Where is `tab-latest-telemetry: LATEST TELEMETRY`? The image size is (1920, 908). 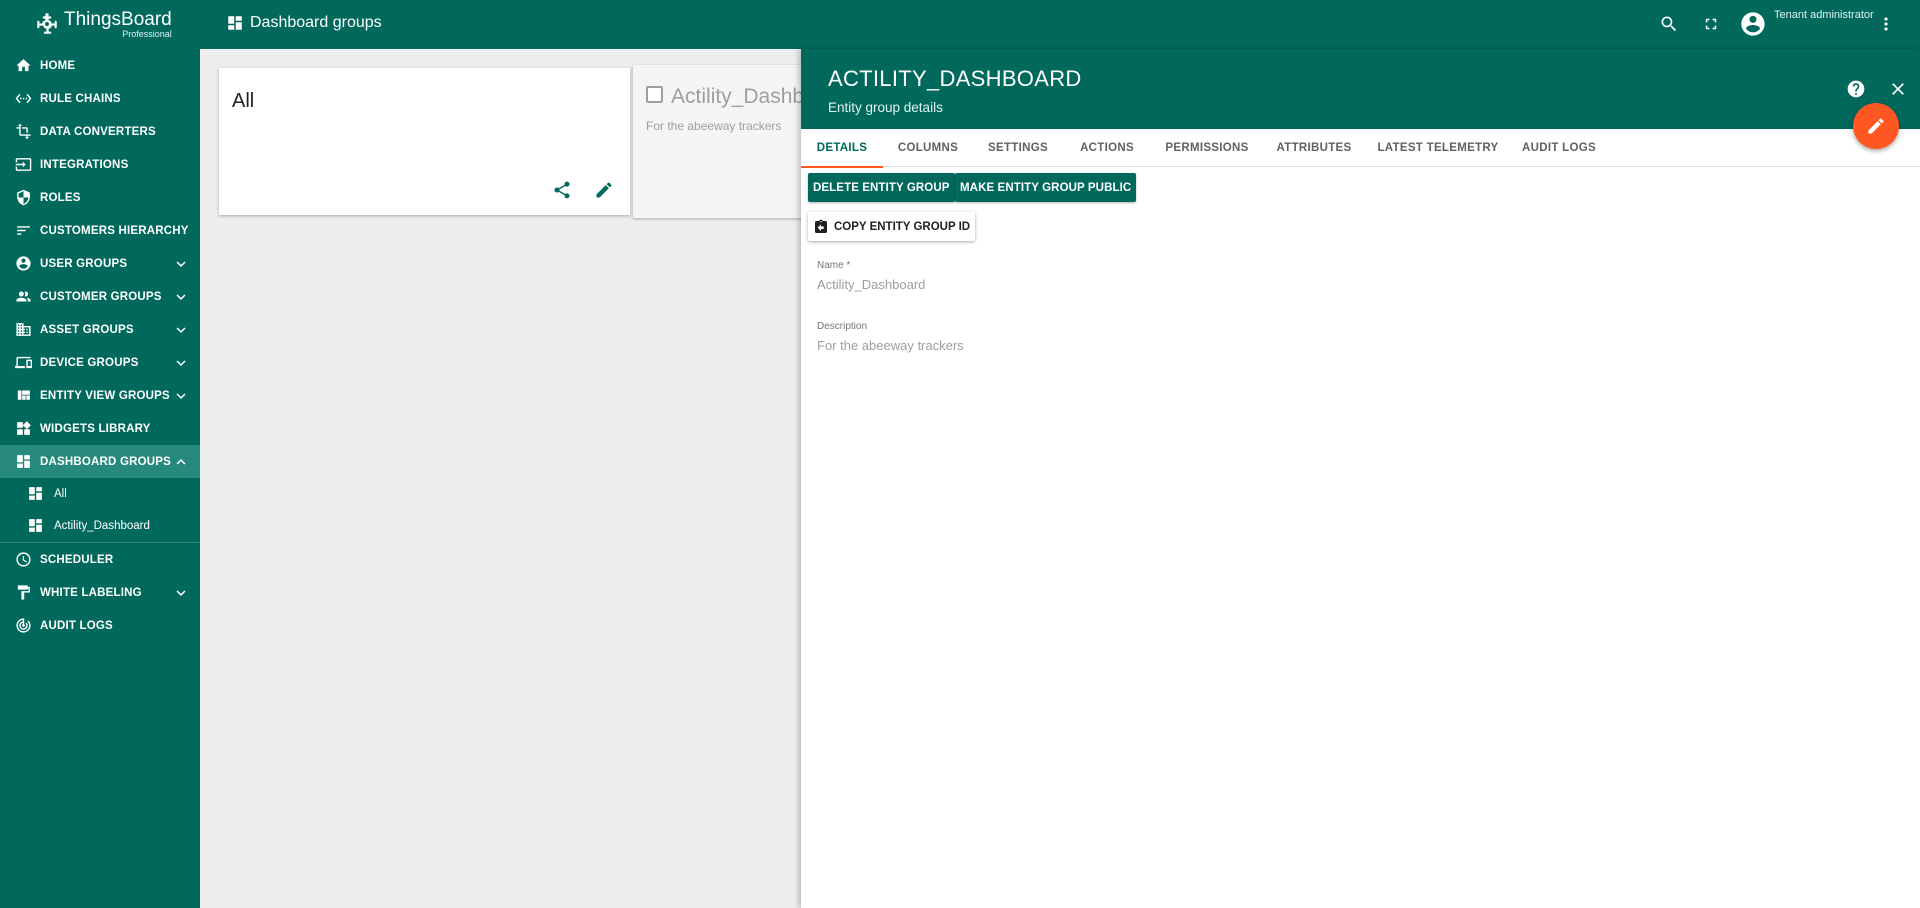
tab-latest-telemetry: LATEST TELEMETRY is located at coordinates (1438, 148).